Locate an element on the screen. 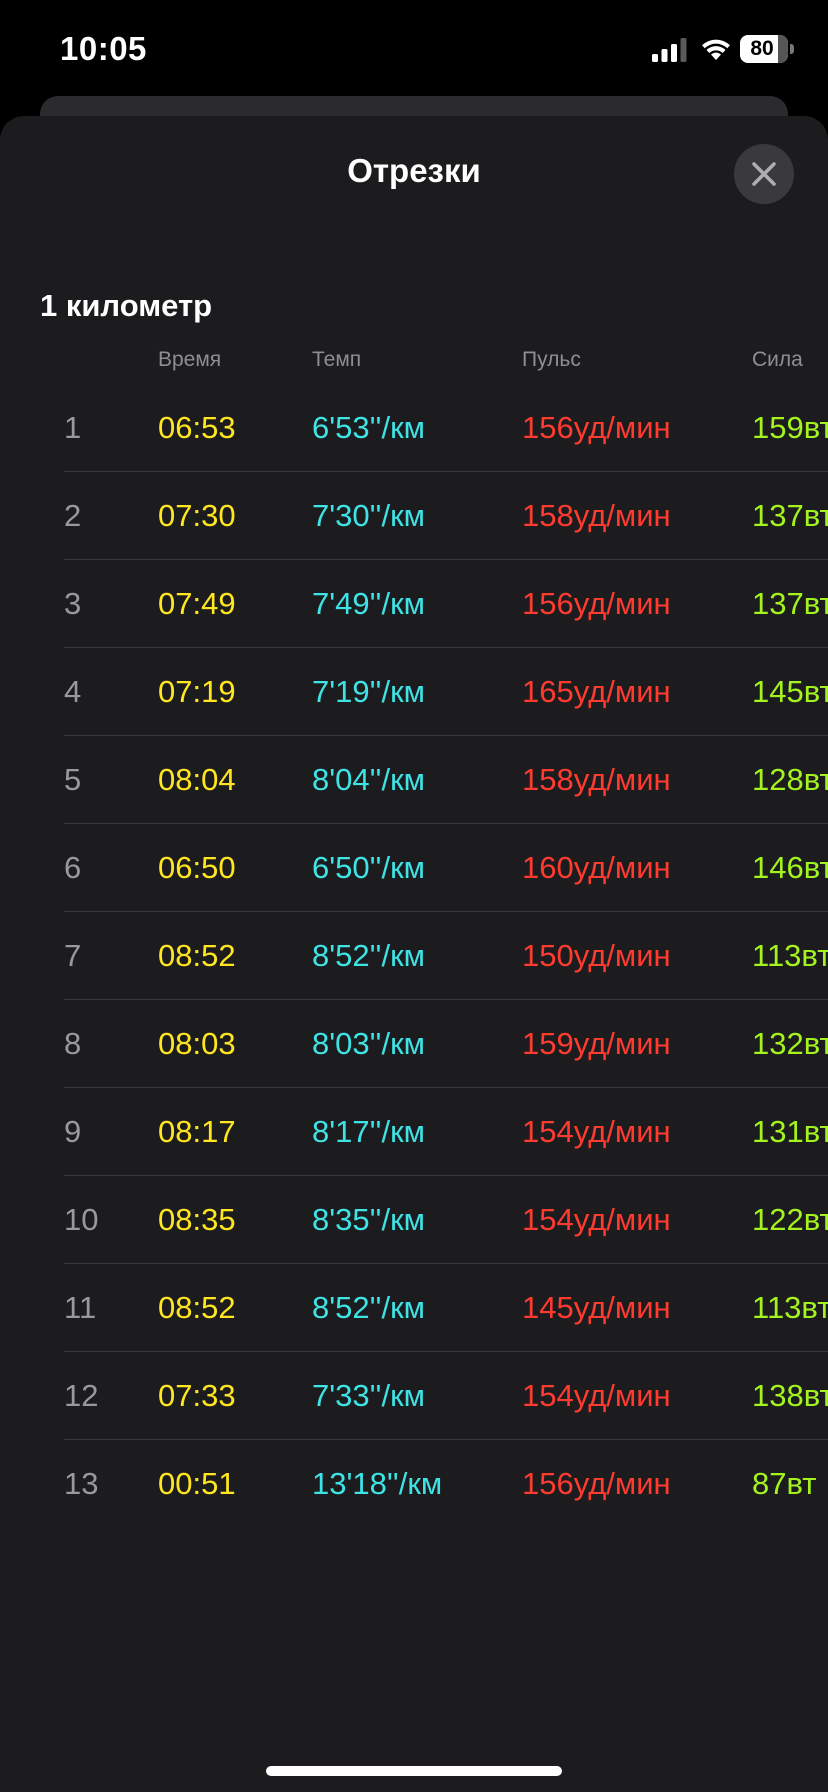  split-power: 145вт is located at coordinates (790, 691).